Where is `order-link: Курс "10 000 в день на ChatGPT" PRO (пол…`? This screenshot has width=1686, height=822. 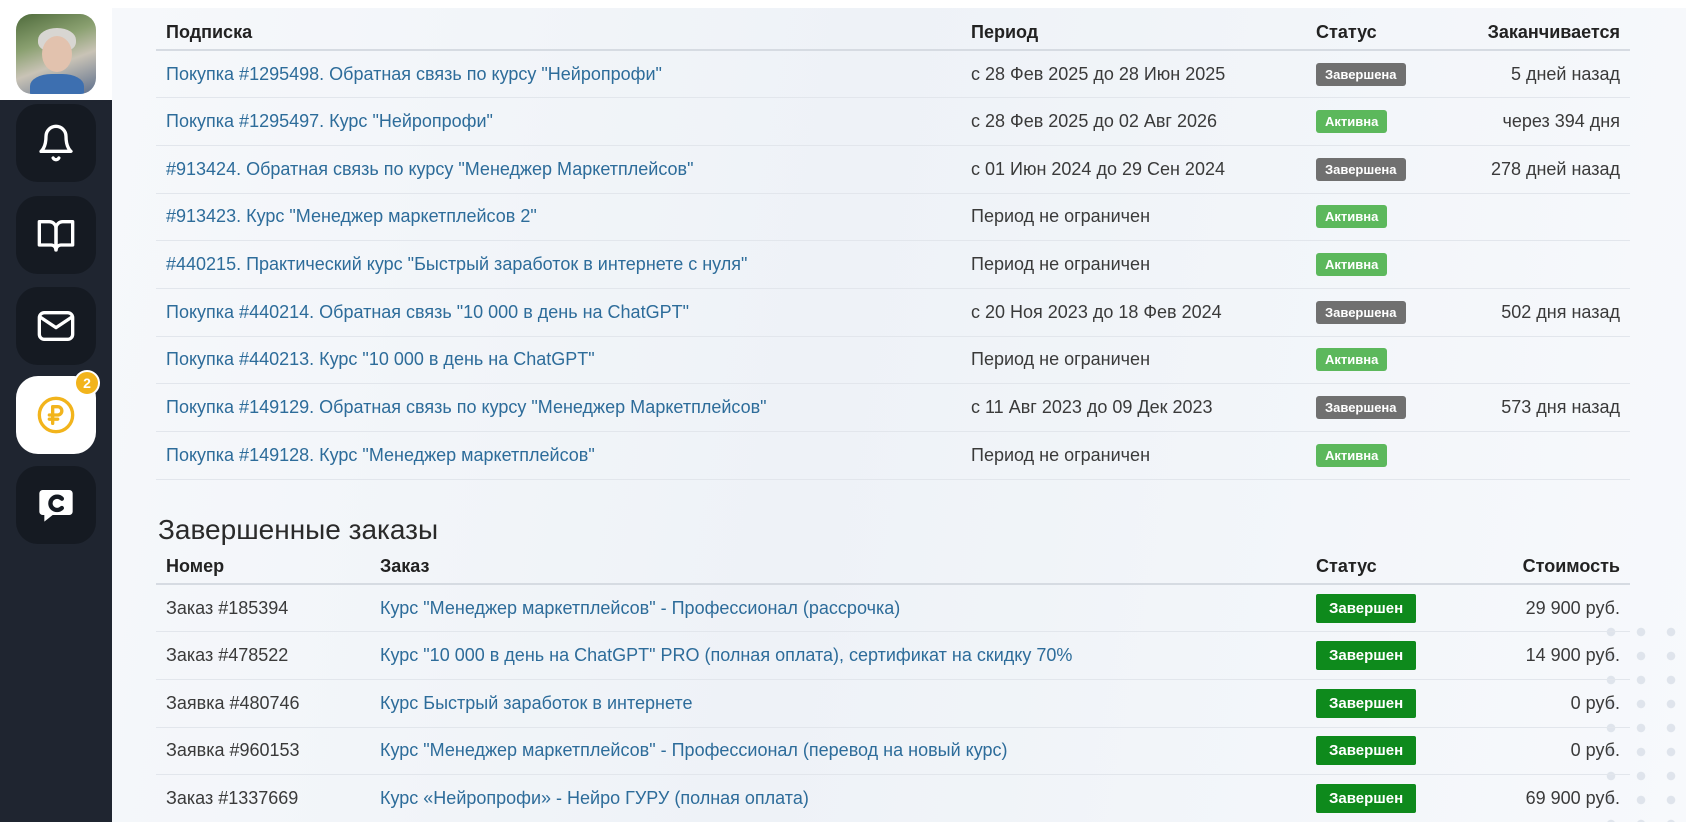 order-link: Курс "10 000 в день на ChatGPT" PRO (пол… is located at coordinates (726, 655).